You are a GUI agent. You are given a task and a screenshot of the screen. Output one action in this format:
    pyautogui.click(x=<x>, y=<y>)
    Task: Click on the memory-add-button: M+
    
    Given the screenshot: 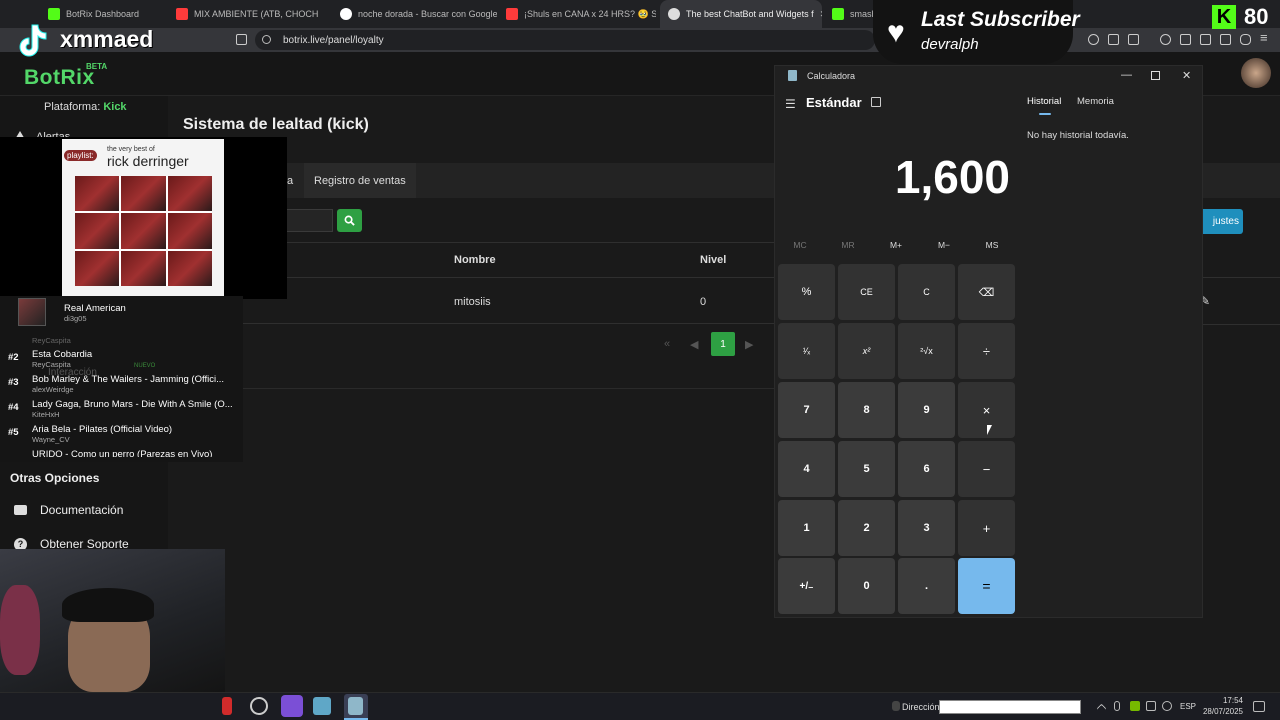 What is the action you would take?
    pyautogui.click(x=896, y=245)
    